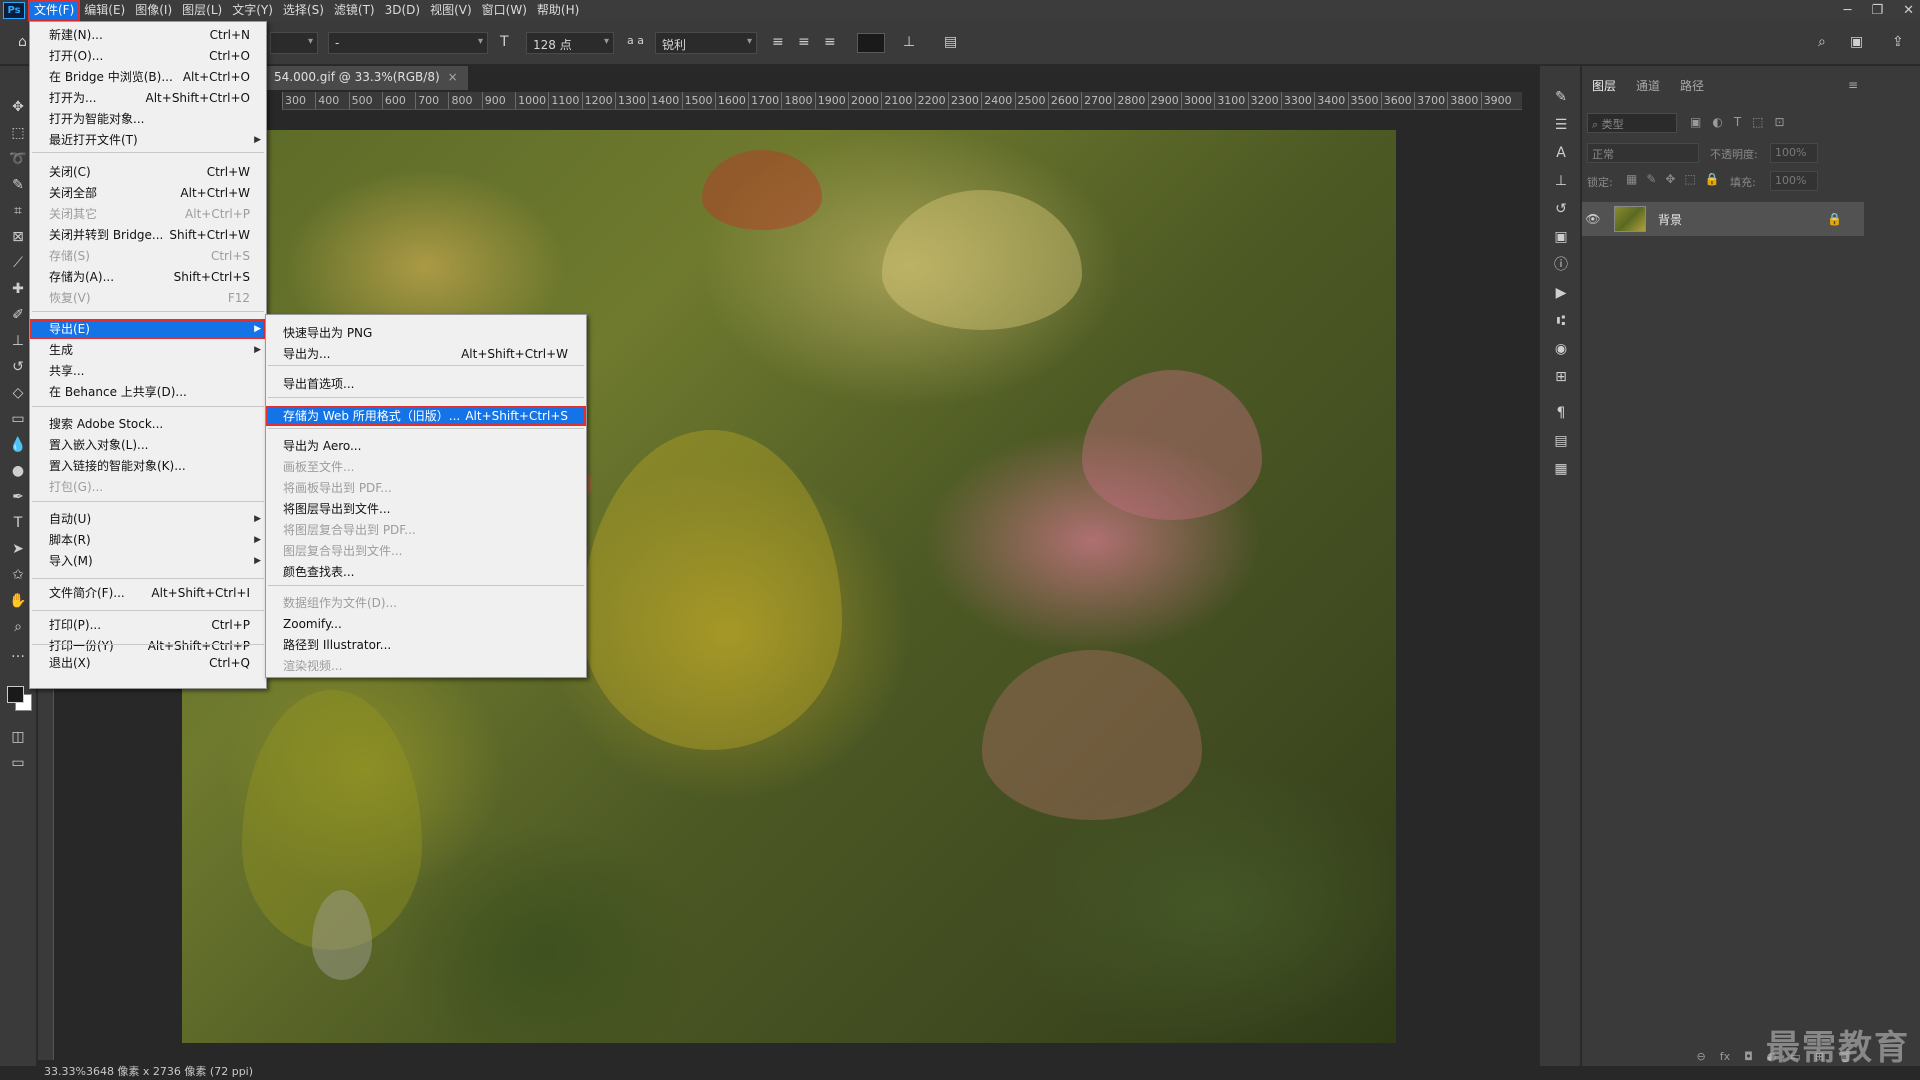 The height and width of the screenshot is (1080, 1920). Describe the element at coordinates (18, 601) in the screenshot. I see `hand-tool-icon: ✋` at that location.